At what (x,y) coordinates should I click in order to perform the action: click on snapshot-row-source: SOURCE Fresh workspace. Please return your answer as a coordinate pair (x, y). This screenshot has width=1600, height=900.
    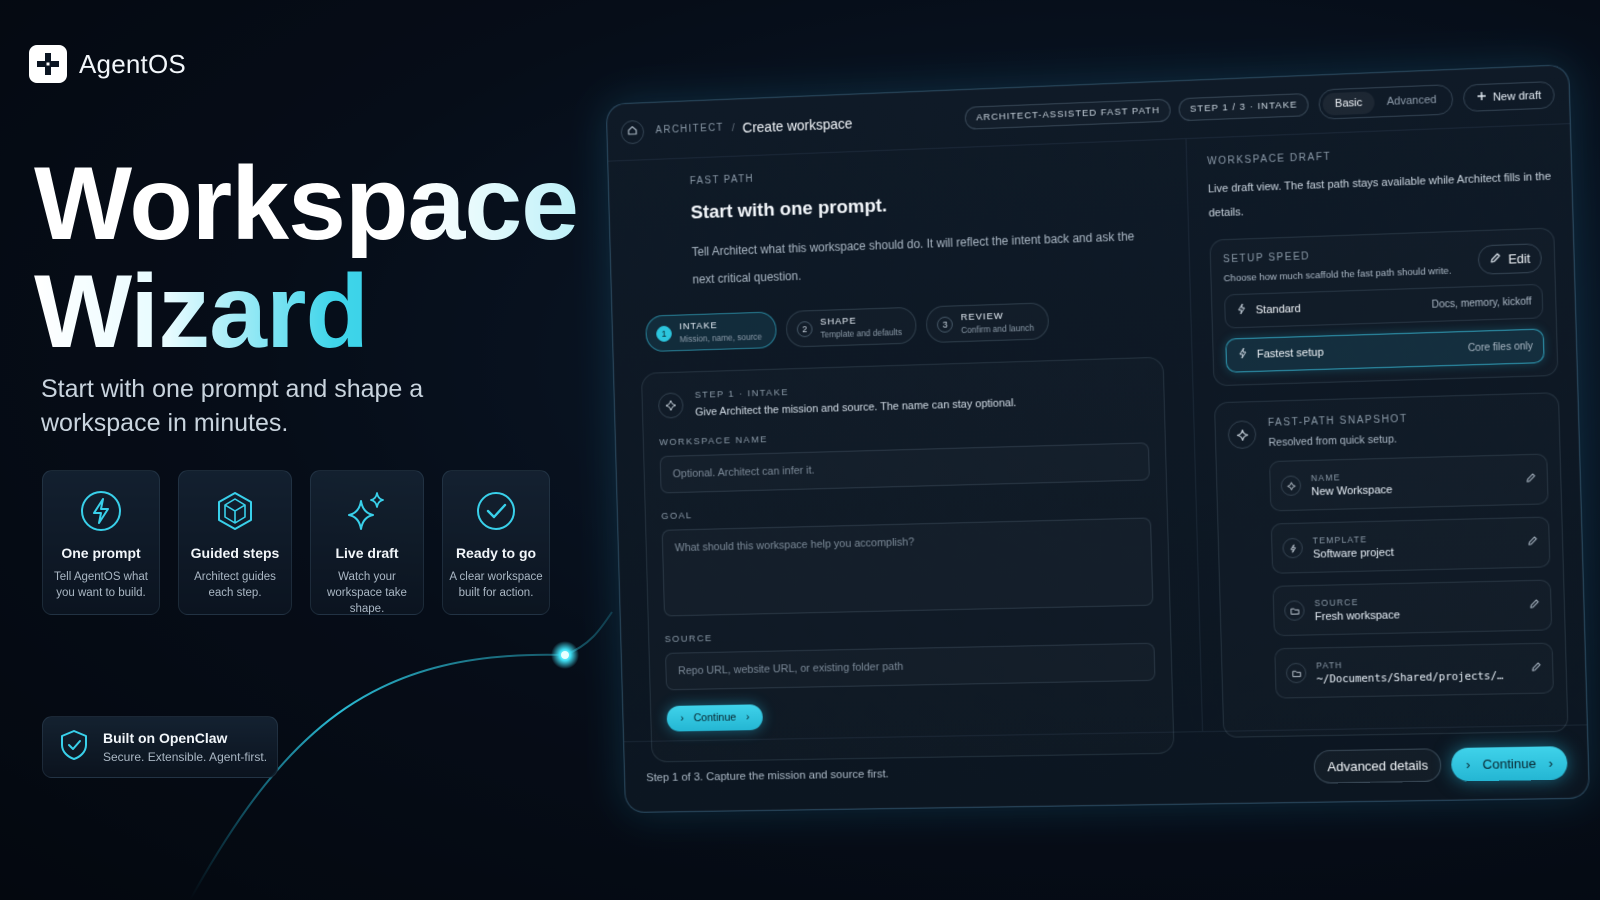
    Looking at the image, I should click on (1413, 608).